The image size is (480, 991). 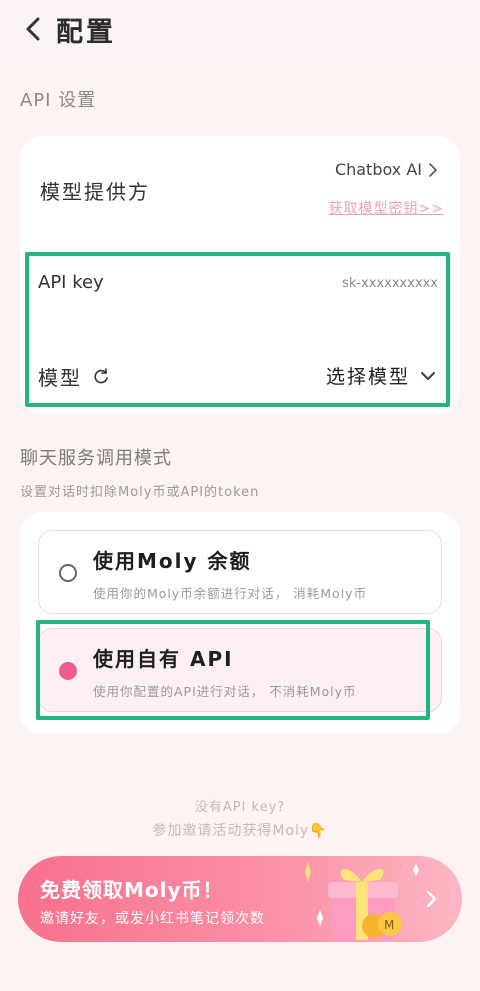 What do you see at coordinates (362, 901) in the screenshot?
I see `gift-icon: M` at bounding box center [362, 901].